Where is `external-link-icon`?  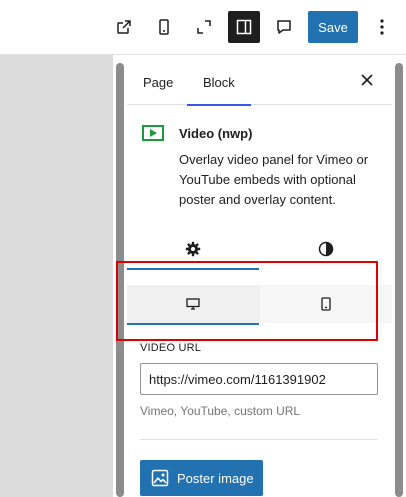
external-link-icon is located at coordinates (124, 27).